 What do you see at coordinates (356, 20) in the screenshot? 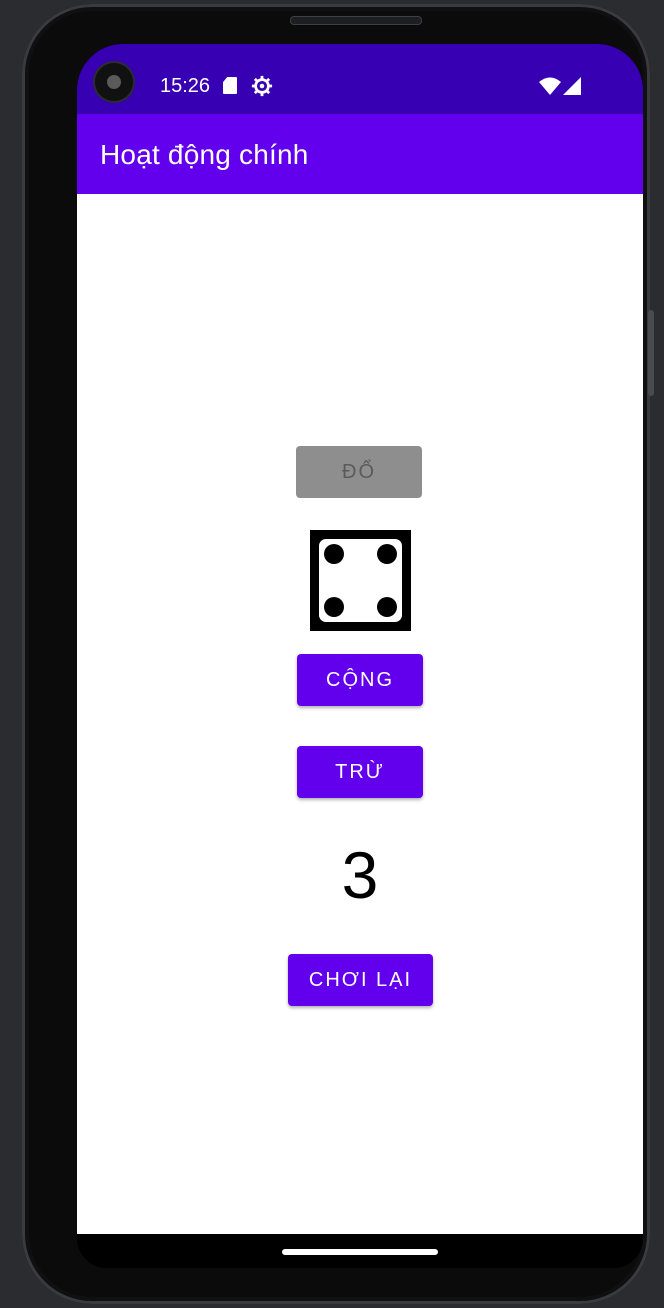
I see `earpiece-speaker` at bounding box center [356, 20].